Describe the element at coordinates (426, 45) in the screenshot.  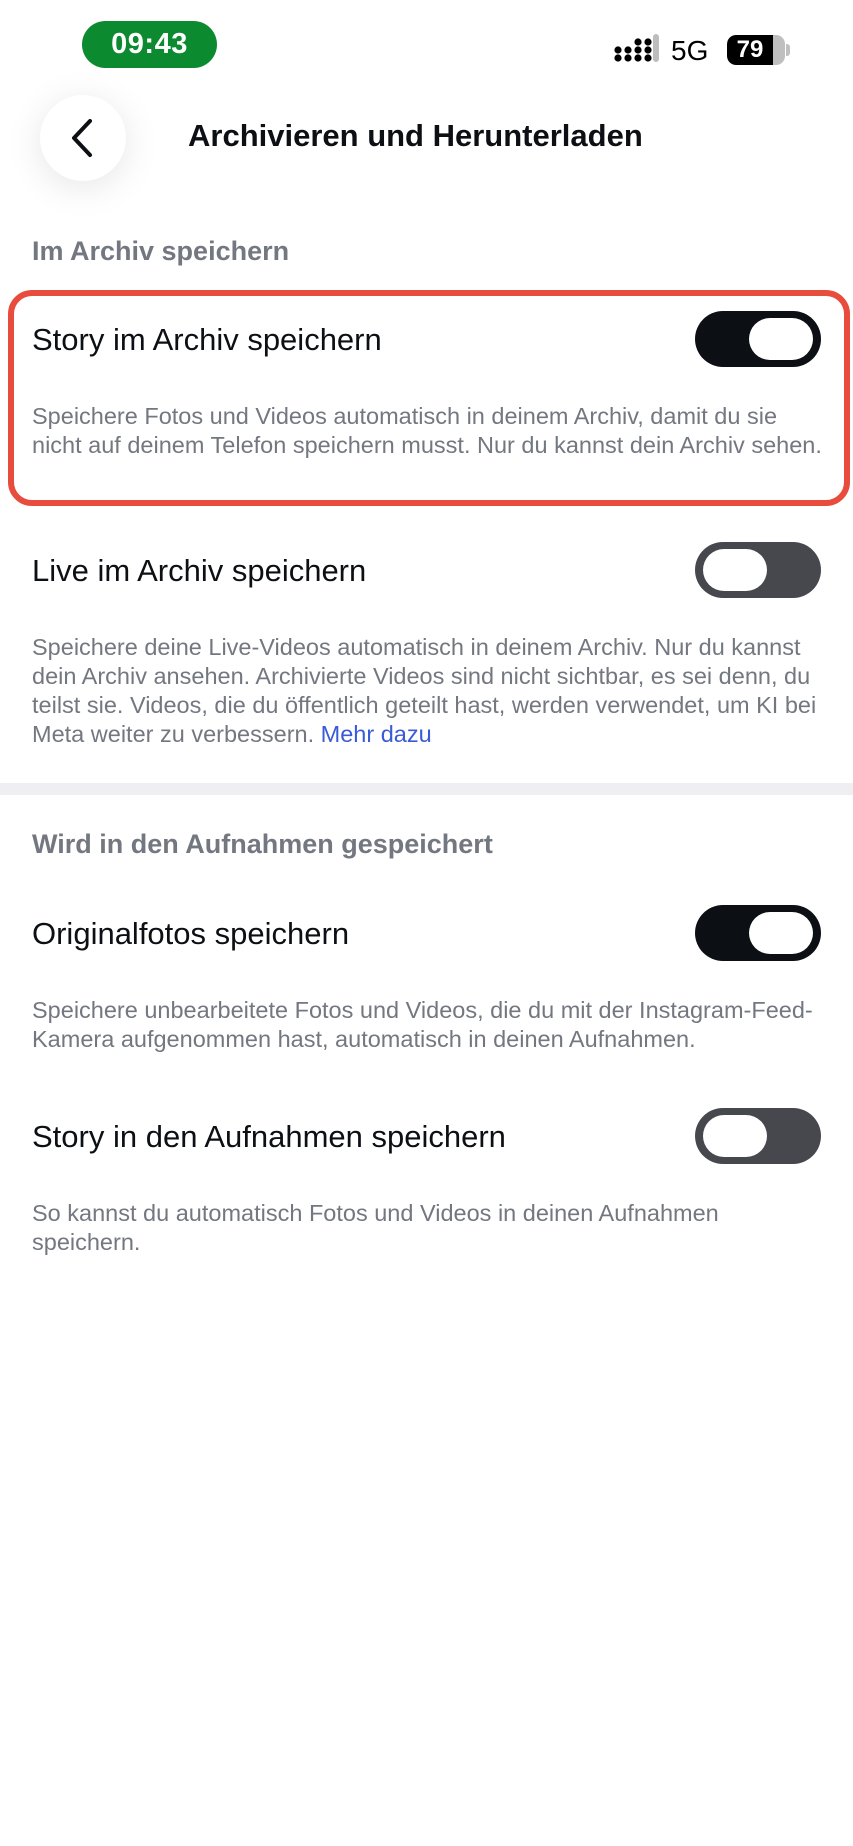
I see `status-bar: 09:43 5G 79` at that location.